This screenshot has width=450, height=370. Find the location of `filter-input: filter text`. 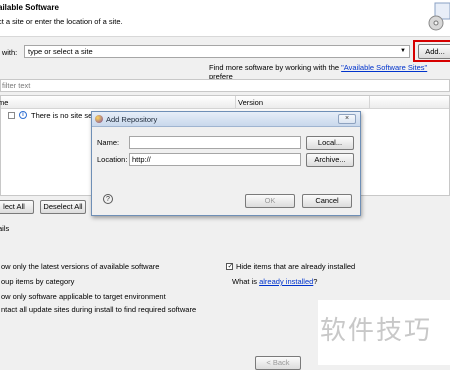

filter-input: filter text is located at coordinates (225, 85).